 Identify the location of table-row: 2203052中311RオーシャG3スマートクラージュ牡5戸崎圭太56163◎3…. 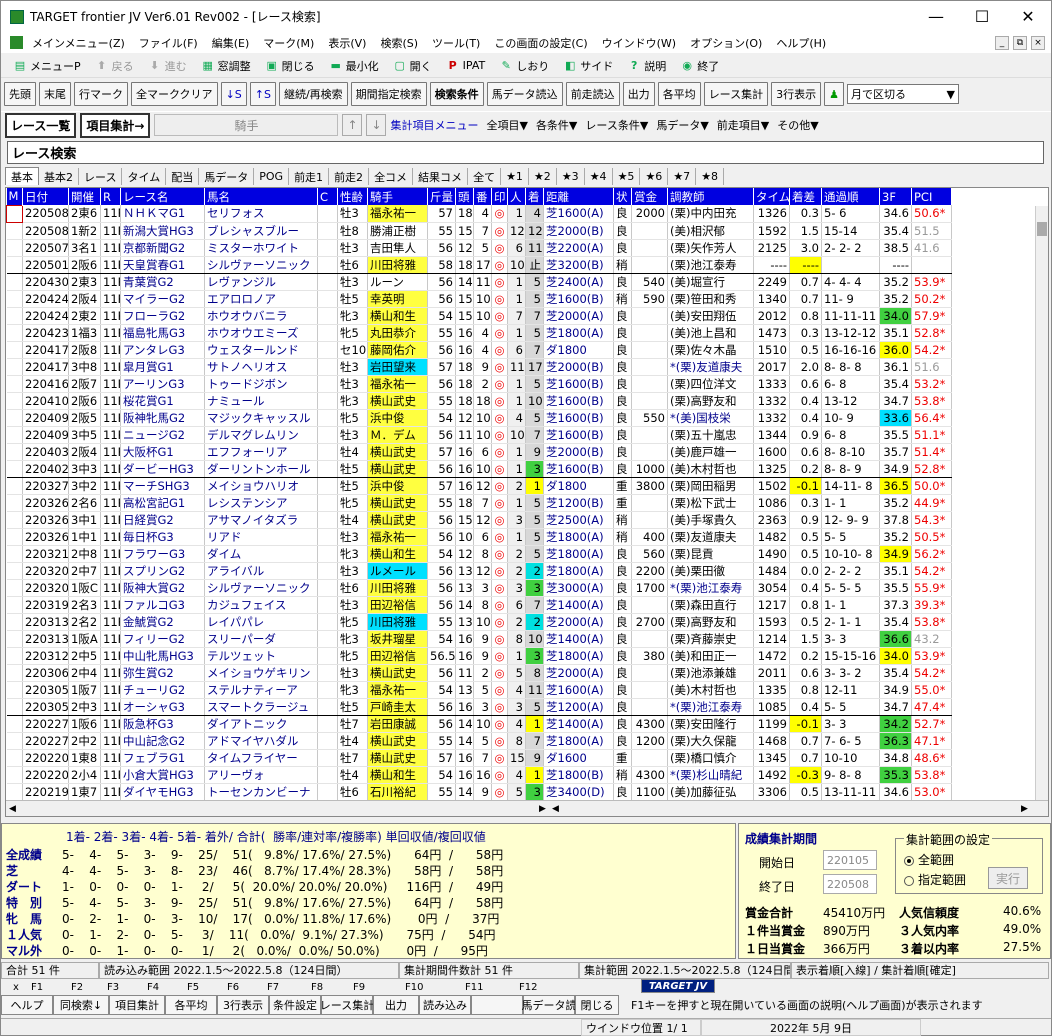
(479, 707).